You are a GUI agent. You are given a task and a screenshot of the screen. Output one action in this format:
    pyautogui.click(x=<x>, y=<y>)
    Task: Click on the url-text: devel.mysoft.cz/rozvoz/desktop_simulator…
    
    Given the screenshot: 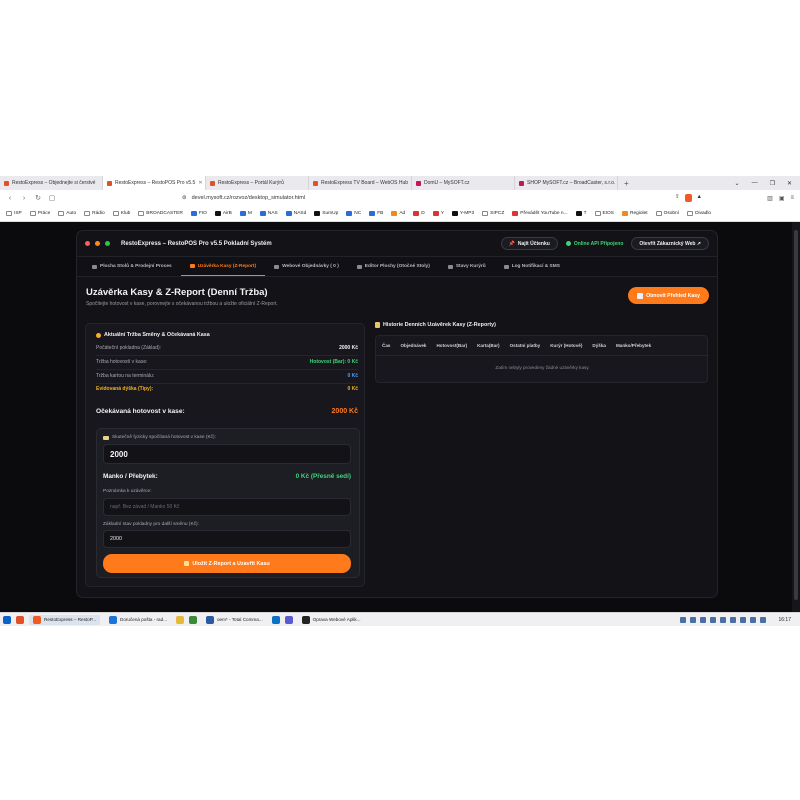 What is the action you would take?
    pyautogui.click(x=248, y=198)
    